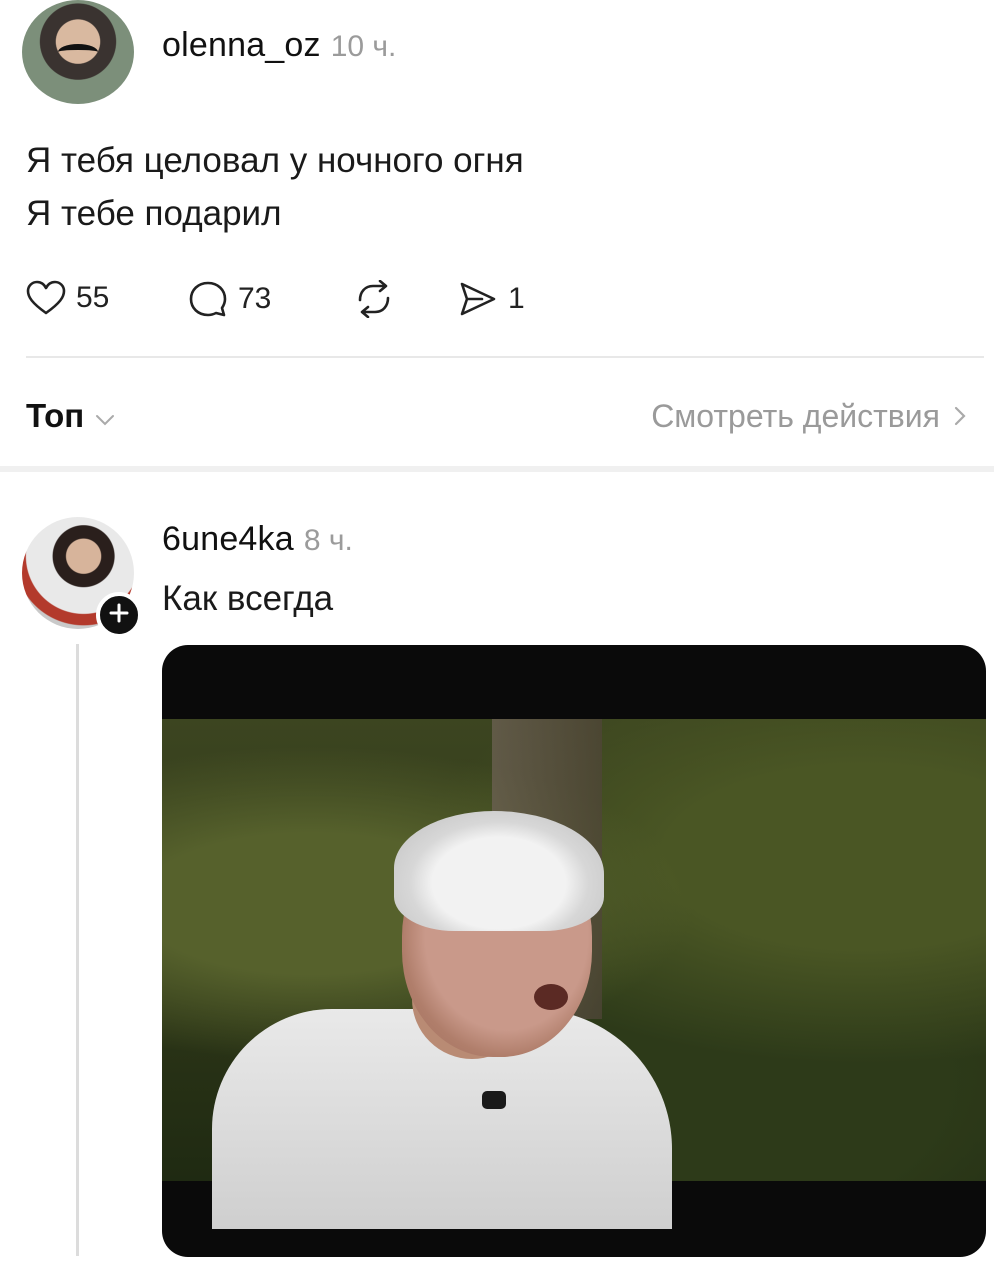  What do you see at coordinates (241, 45) in the screenshot?
I see `post-author-username: olenna_oz` at bounding box center [241, 45].